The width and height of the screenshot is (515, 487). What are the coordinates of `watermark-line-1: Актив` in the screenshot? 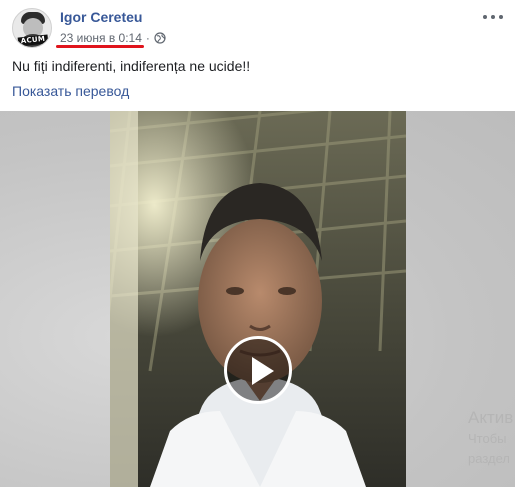 It's located at (491, 417).